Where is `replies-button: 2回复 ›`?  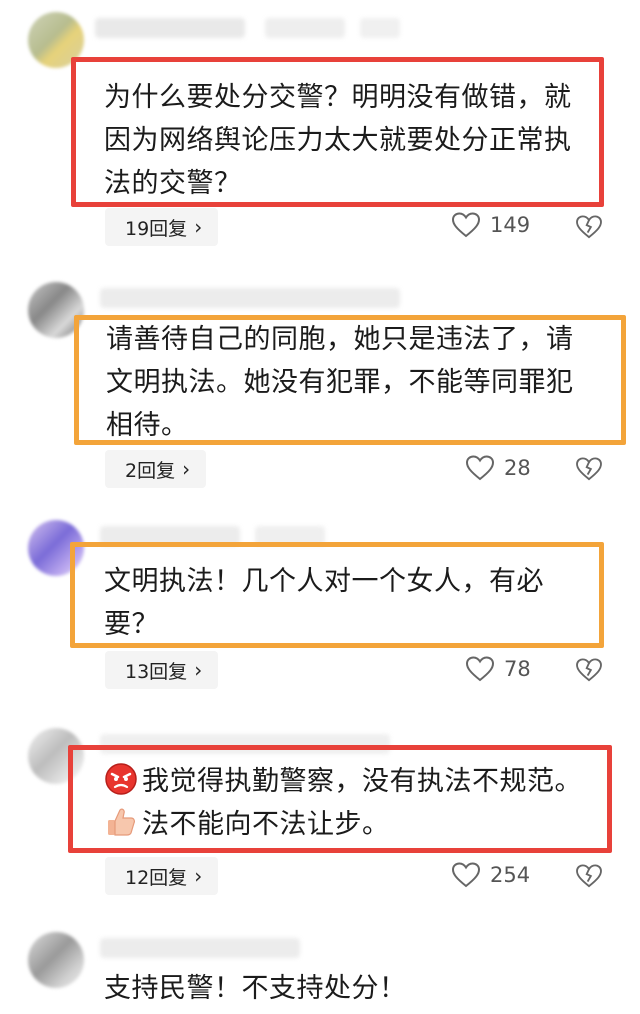
replies-button: 2回复 › is located at coordinates (156, 469).